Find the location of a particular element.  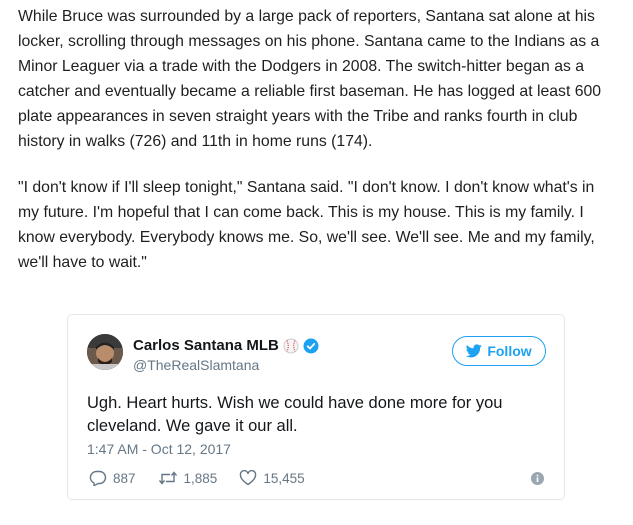

like-action: 15,455 is located at coordinates (272, 478).